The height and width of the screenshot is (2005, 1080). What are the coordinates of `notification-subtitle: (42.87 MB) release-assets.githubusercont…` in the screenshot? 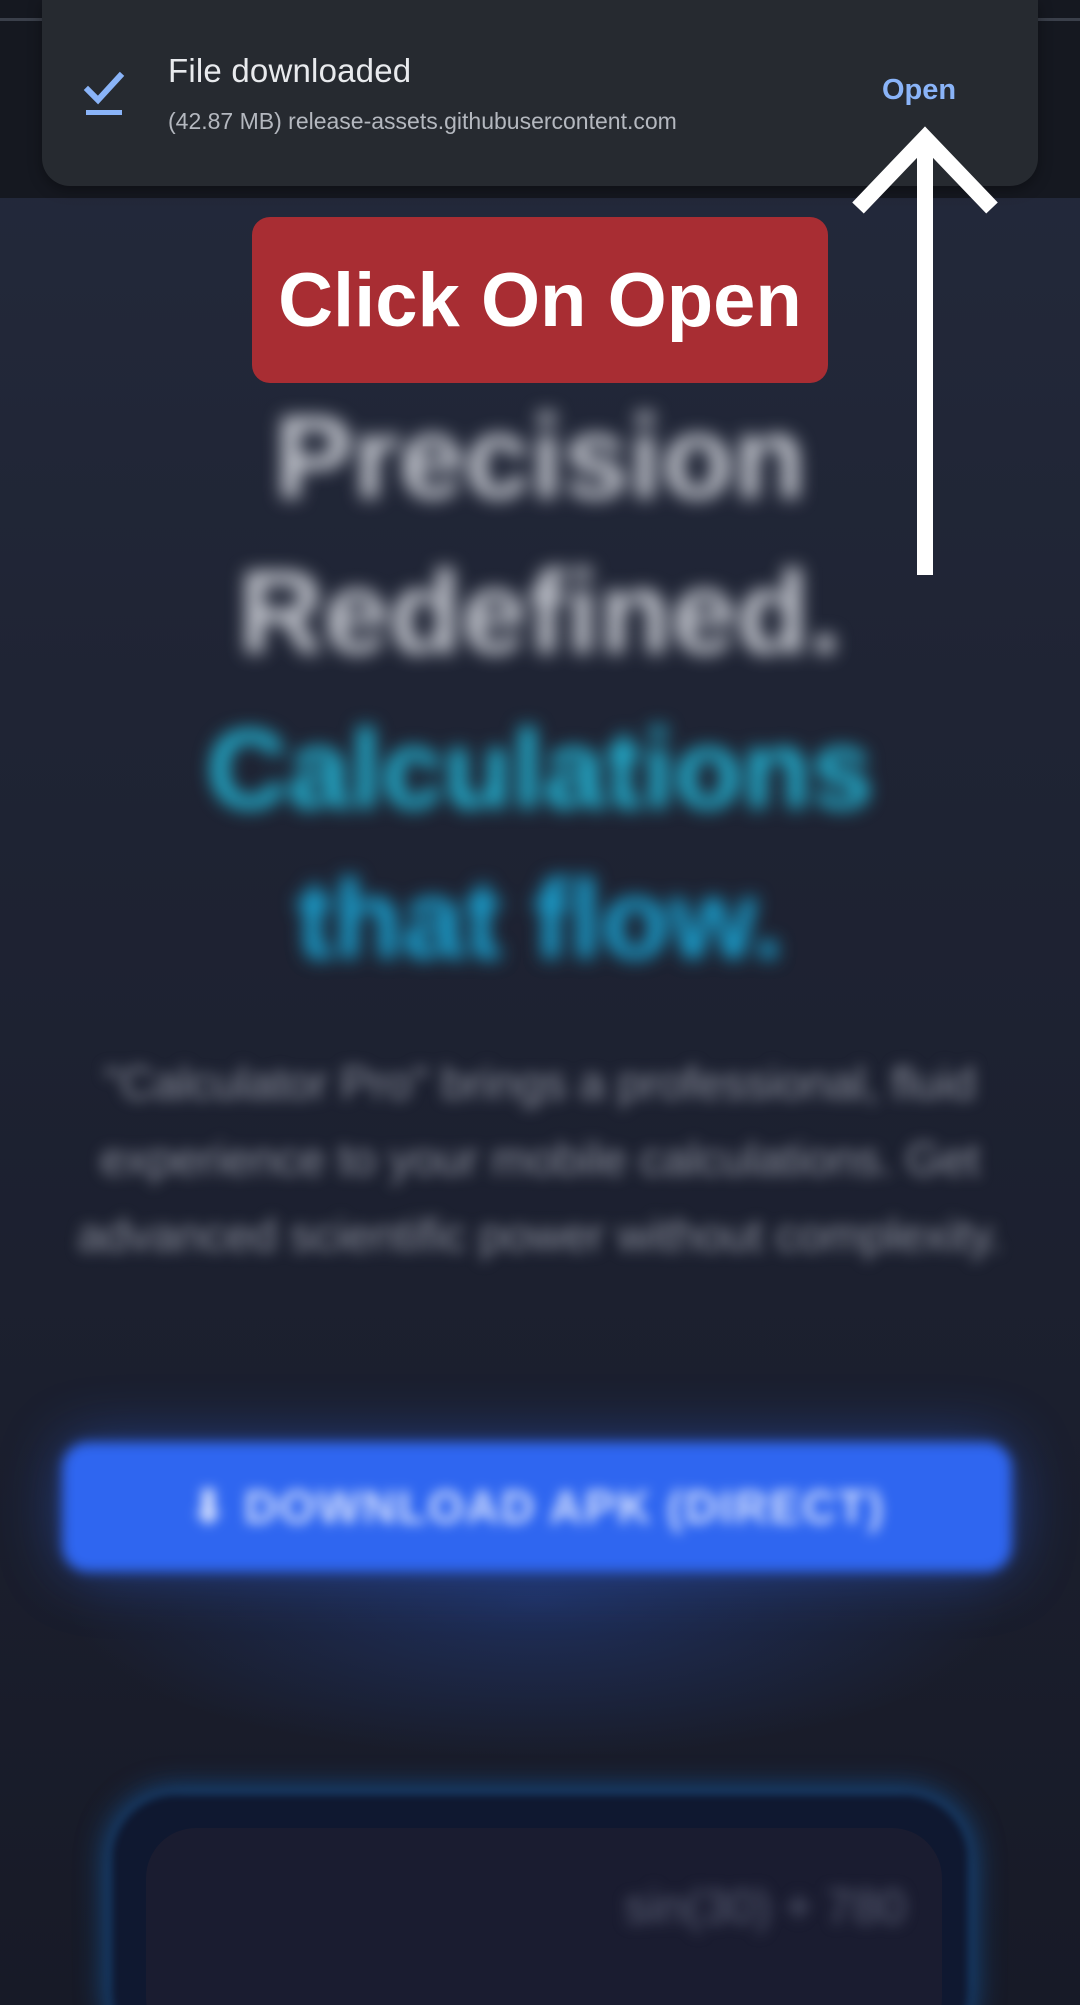 It's located at (422, 121).